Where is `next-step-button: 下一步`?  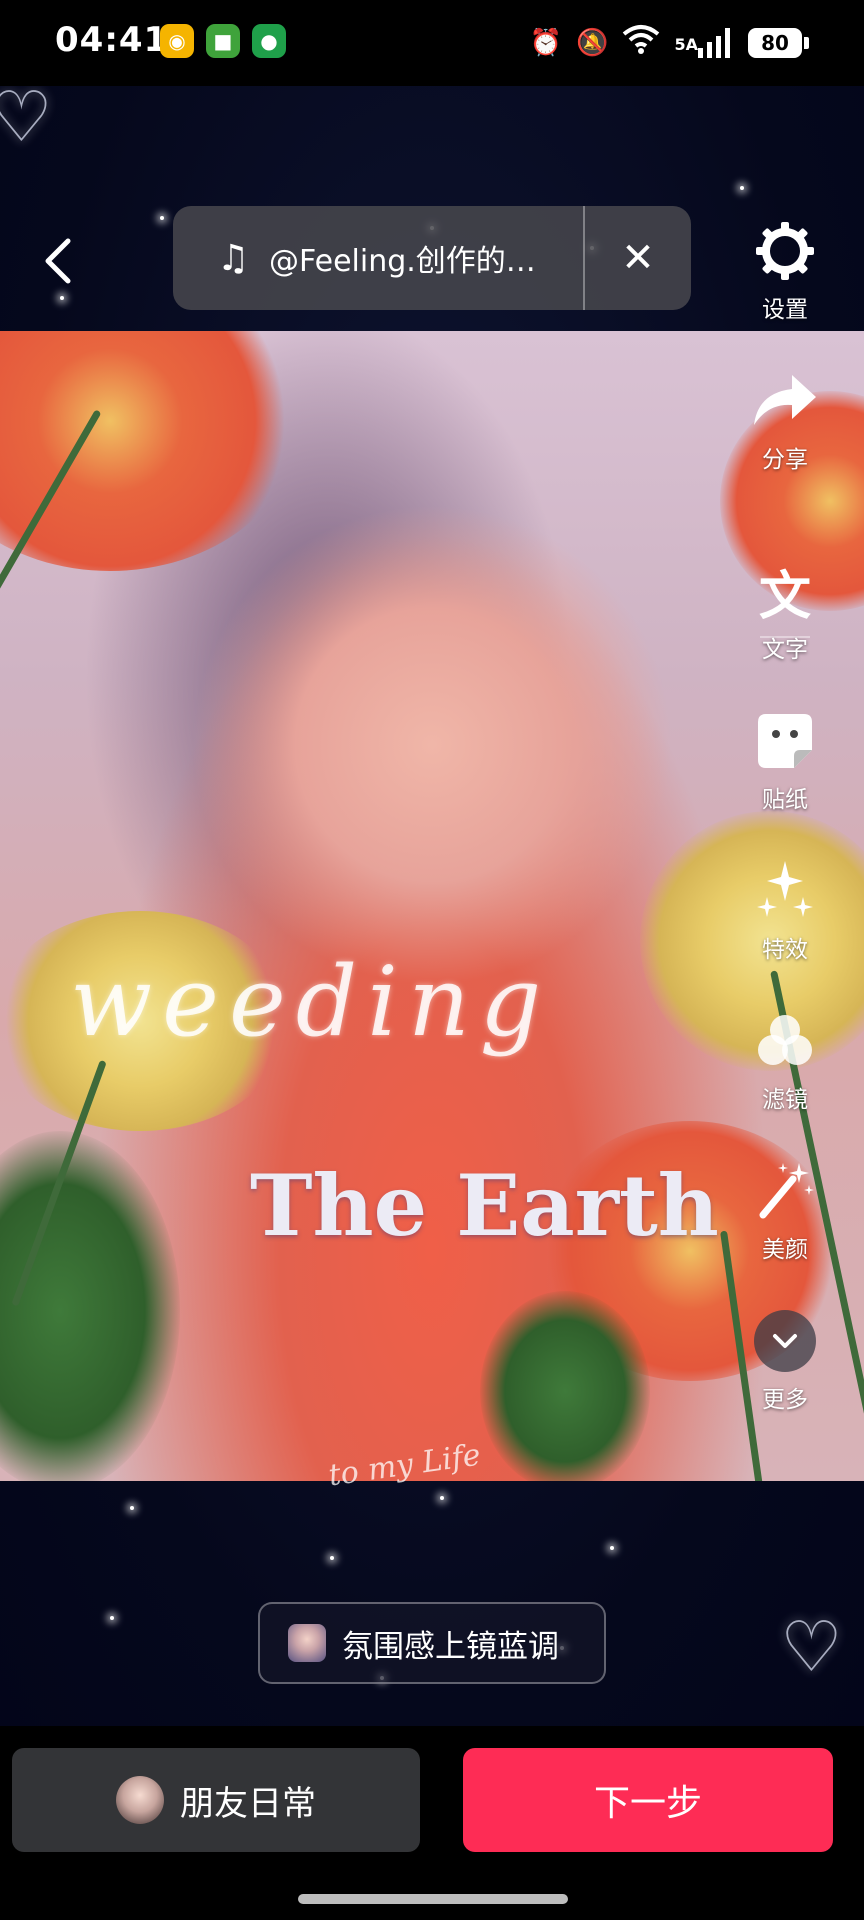
next-step-button: 下一步 is located at coordinates (648, 1800).